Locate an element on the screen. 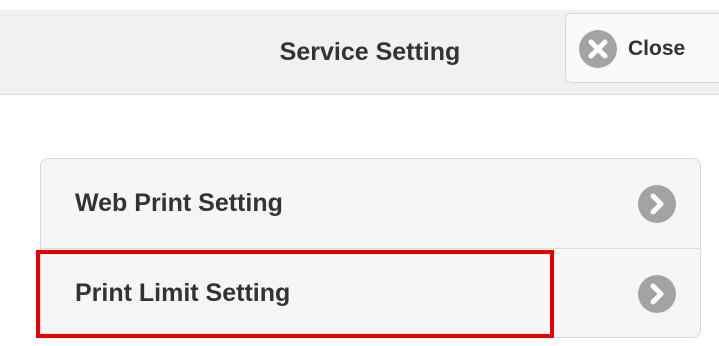 This screenshot has height=346, width=719. menu-item-label: Print Limit Setting is located at coordinates (183, 293).